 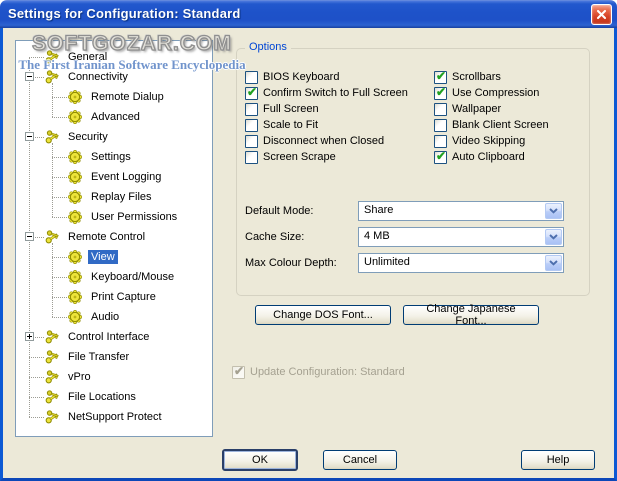 I want to click on checkbox-disconnect-when-closed: Disconnect when Closed, so click(x=314, y=141).